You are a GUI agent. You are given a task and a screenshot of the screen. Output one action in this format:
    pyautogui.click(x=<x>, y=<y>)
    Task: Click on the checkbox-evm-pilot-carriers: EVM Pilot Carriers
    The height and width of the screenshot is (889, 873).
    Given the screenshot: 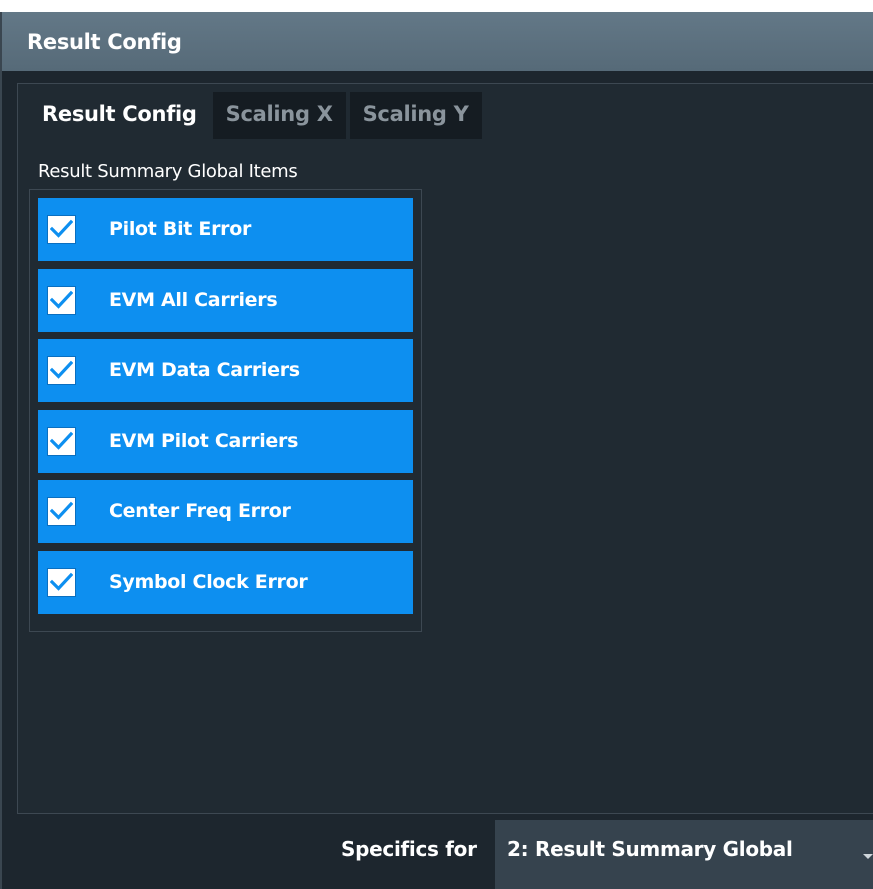 What is the action you would take?
    pyautogui.click(x=225, y=441)
    